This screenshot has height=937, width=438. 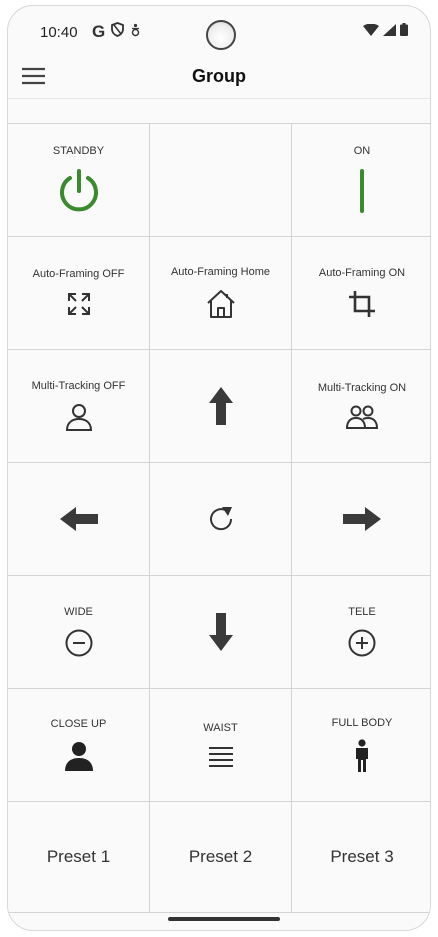 What do you see at coordinates (78, 274) in the screenshot?
I see `auto-framing-off-label: Auto-Framing OFF` at bounding box center [78, 274].